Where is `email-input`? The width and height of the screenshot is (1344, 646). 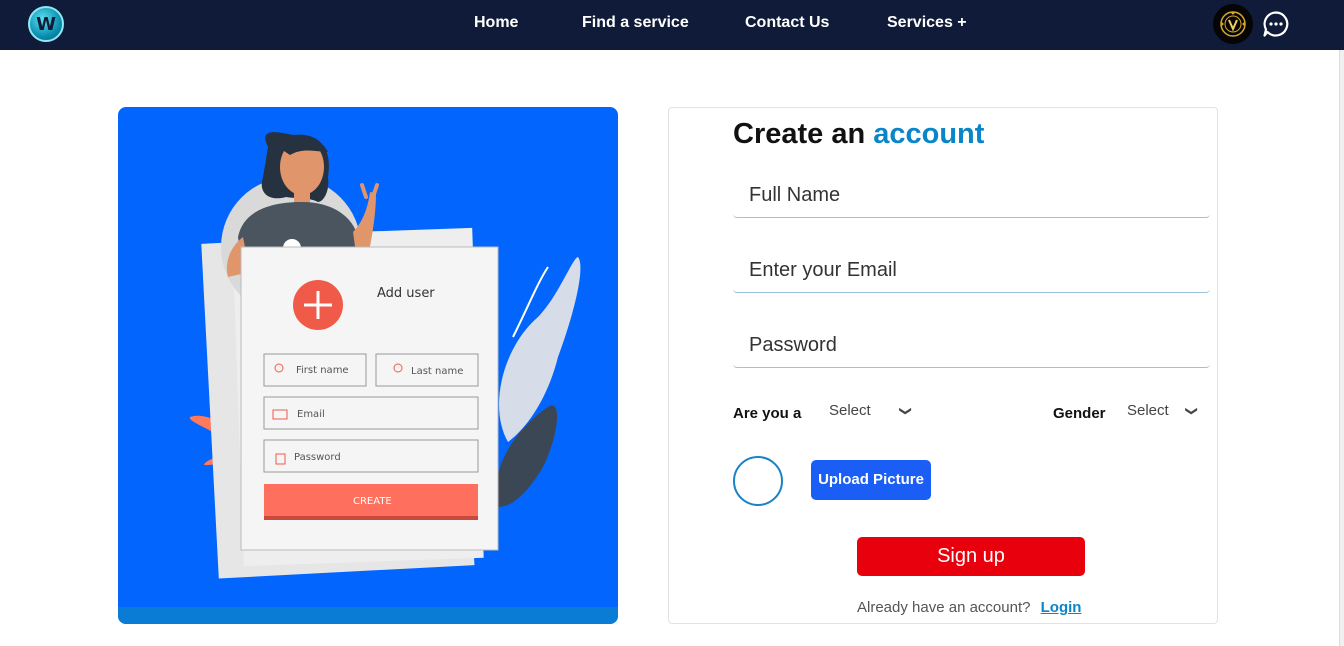
email-input is located at coordinates (971, 271).